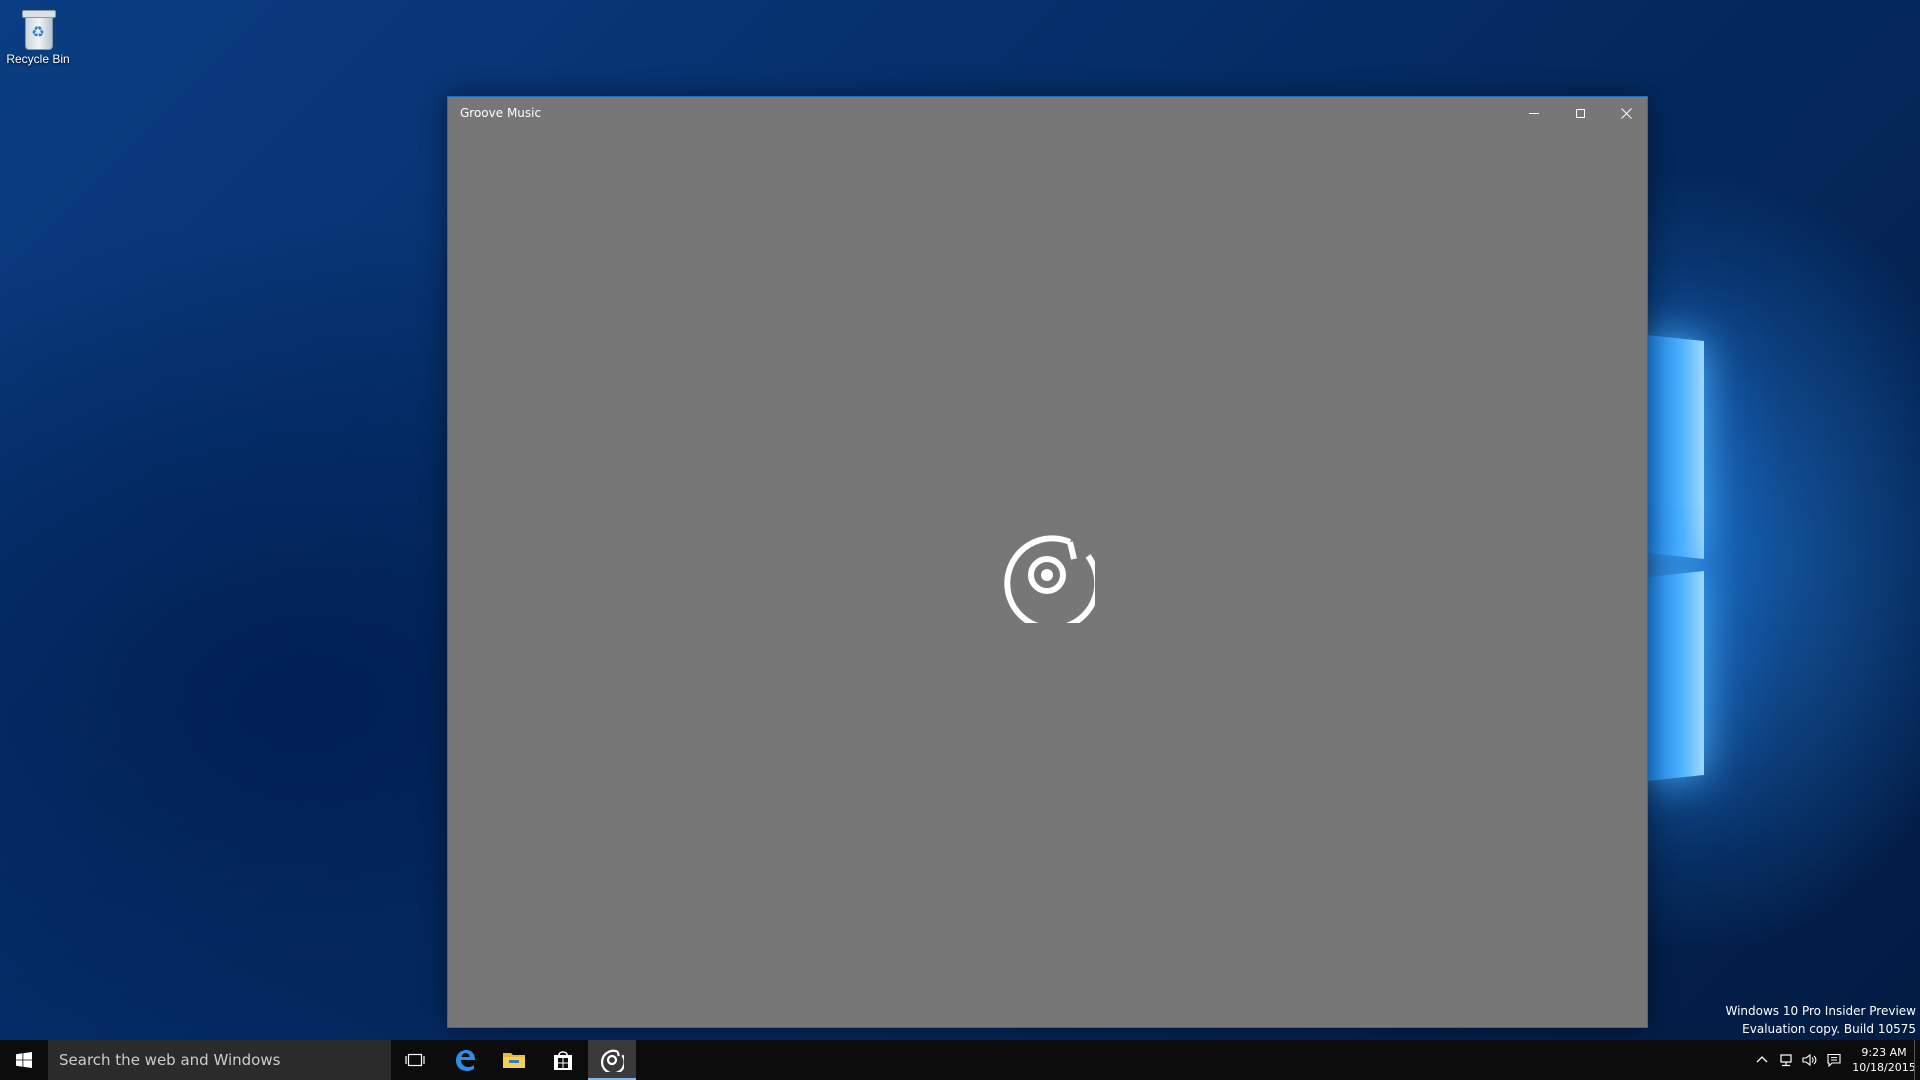 The height and width of the screenshot is (1080, 1920). I want to click on taskbar-search-box: Search the web and Windows, so click(219, 1060).